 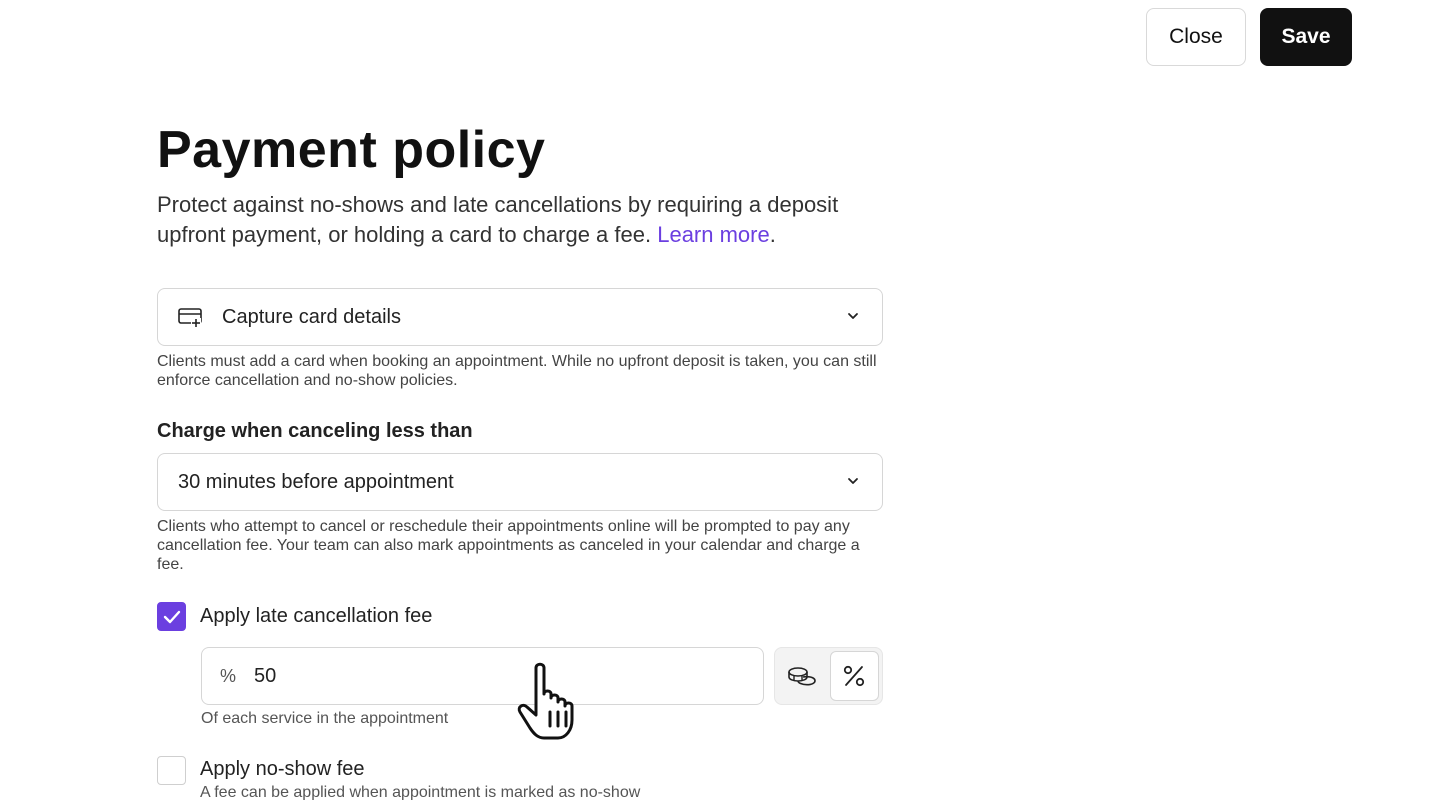 What do you see at coordinates (404, 676) in the screenshot?
I see `late-fee-amount-input` at bounding box center [404, 676].